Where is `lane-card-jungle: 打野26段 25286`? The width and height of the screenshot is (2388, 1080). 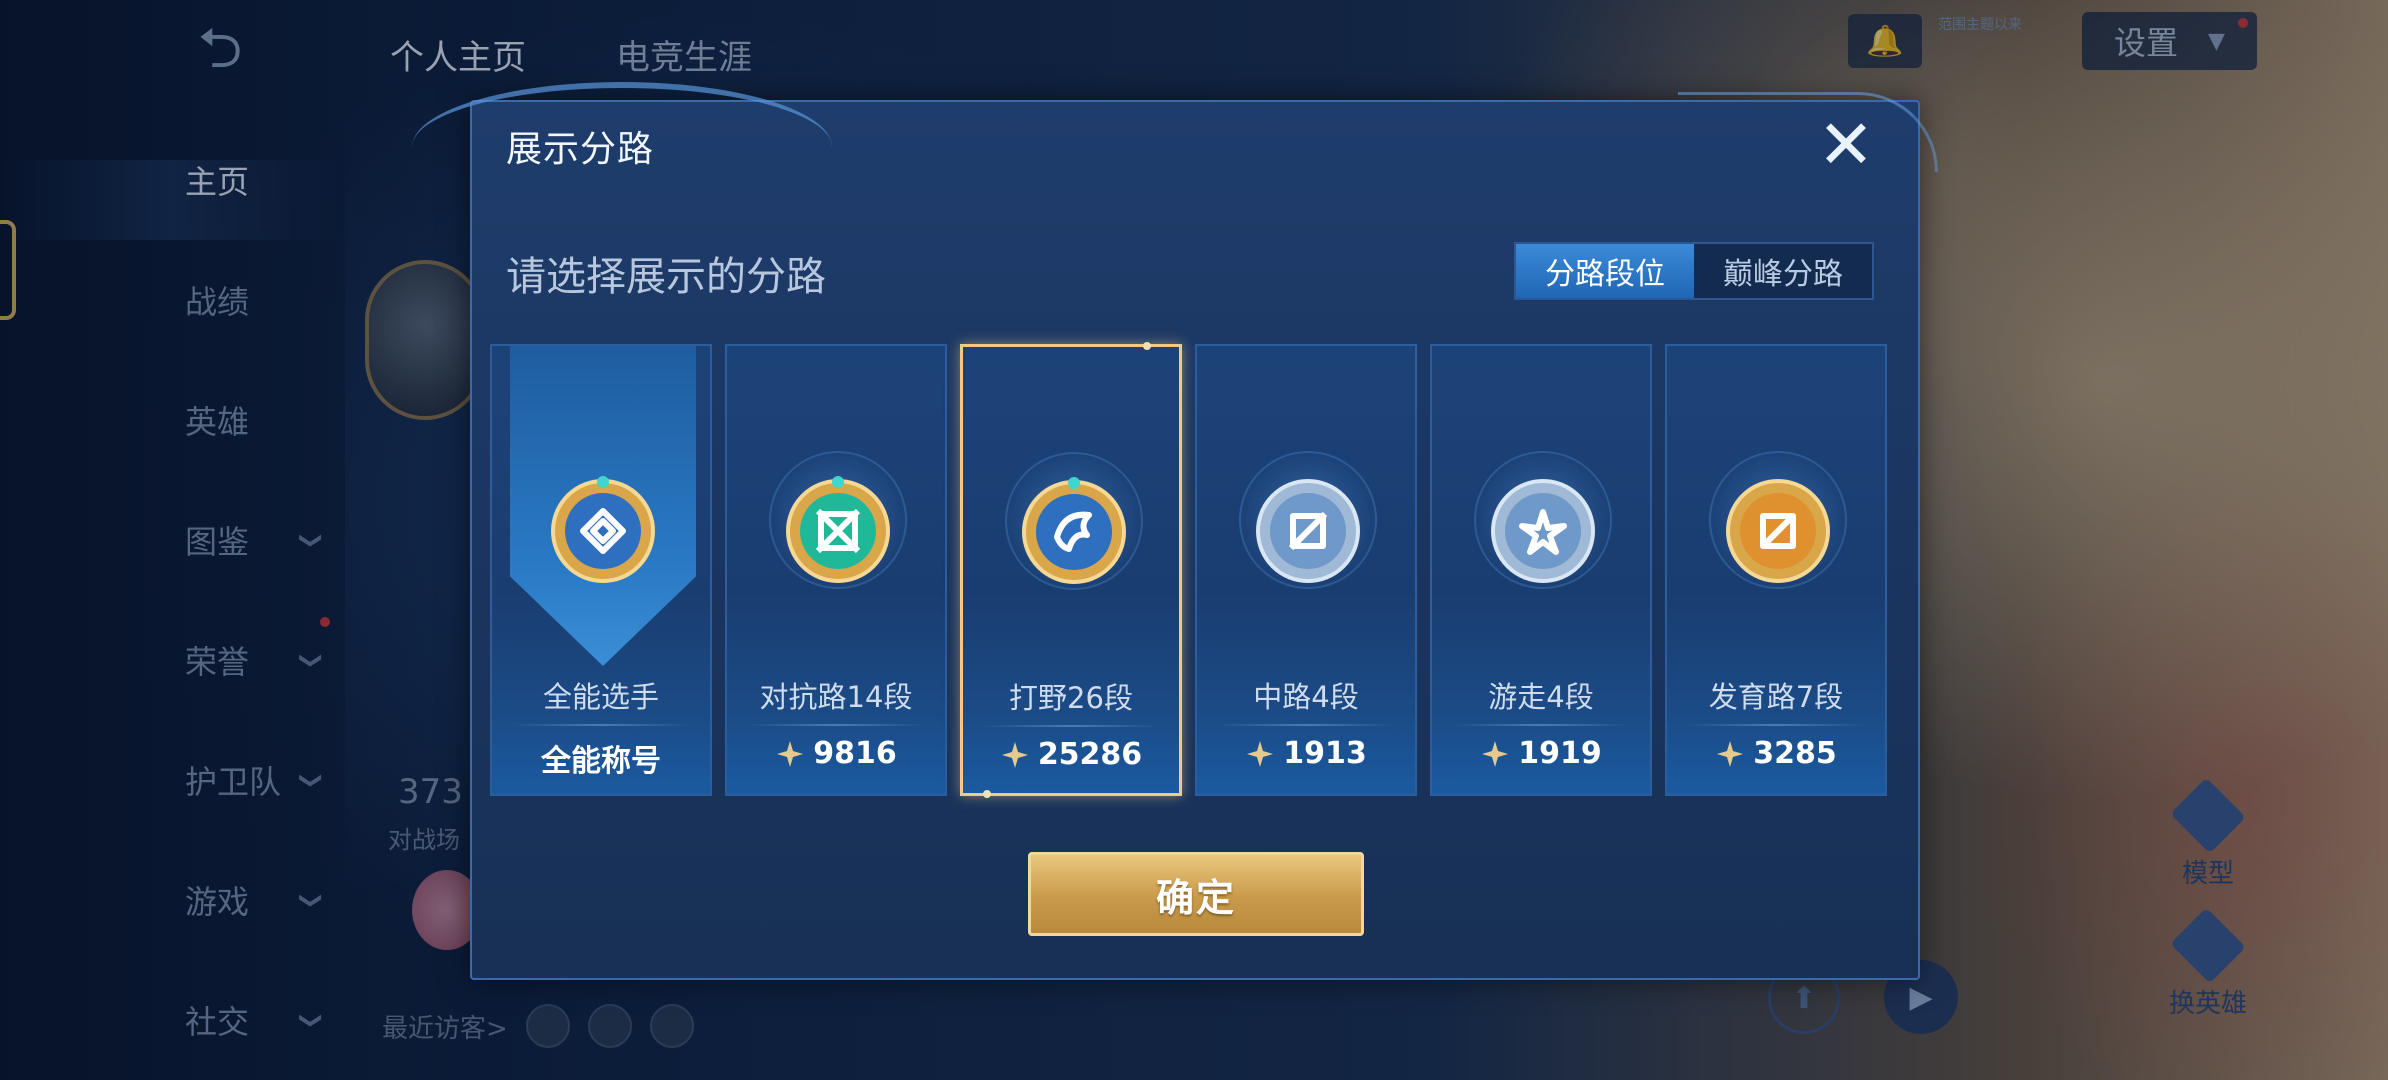
lane-card-jungle: 打野26段 25286 is located at coordinates (1071, 570).